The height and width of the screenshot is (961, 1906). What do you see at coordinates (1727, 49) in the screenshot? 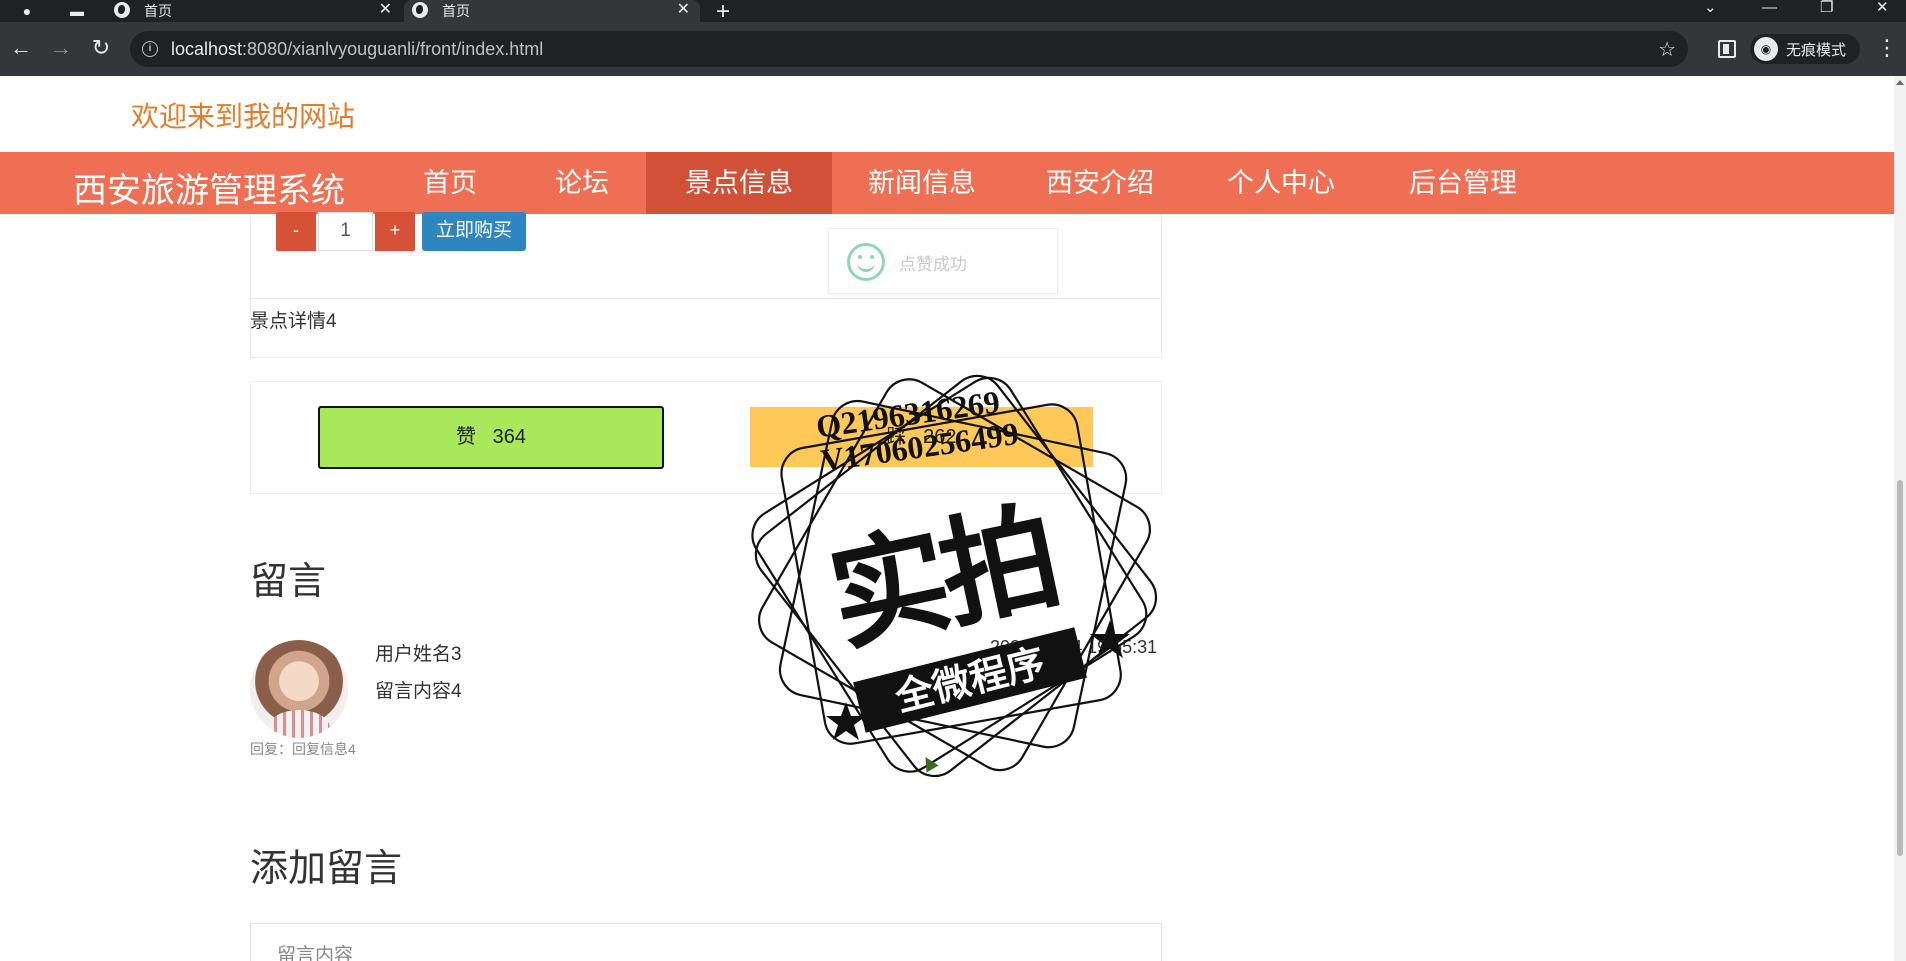
I see `side-panel-icon` at bounding box center [1727, 49].